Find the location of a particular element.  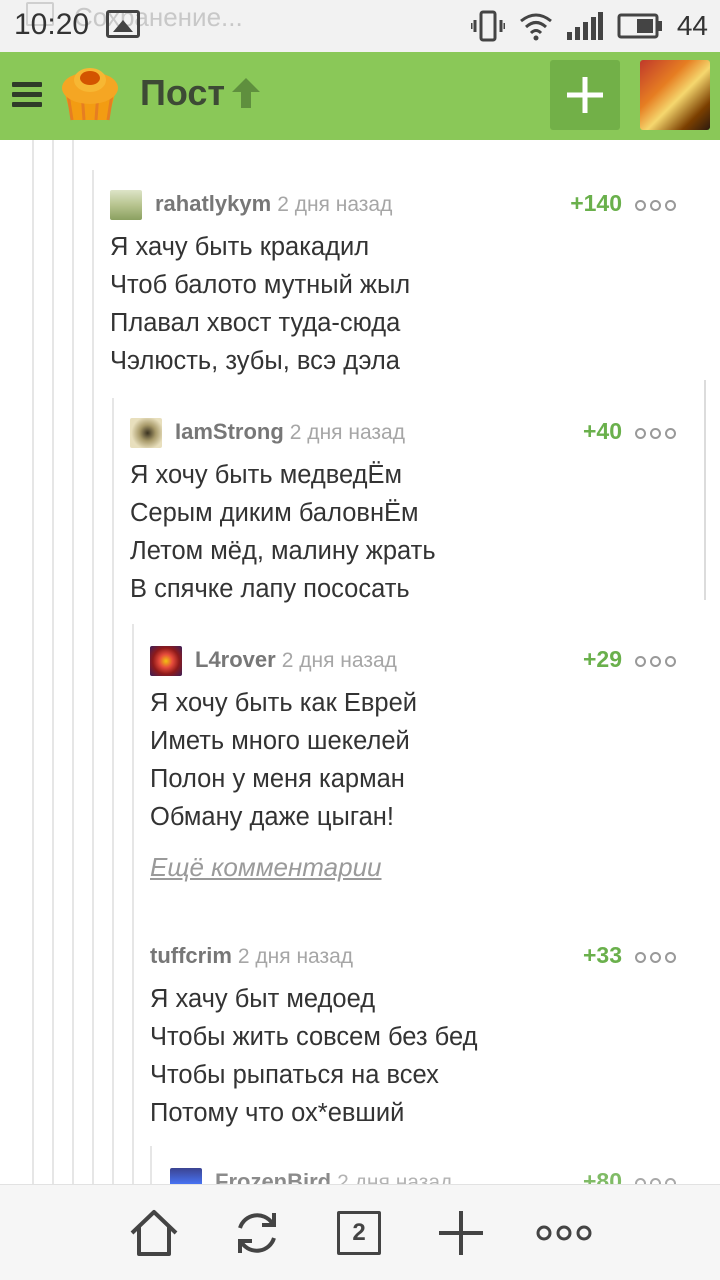

comment-text-line: Я хачу быт медоед is located at coordinates (263, 999).